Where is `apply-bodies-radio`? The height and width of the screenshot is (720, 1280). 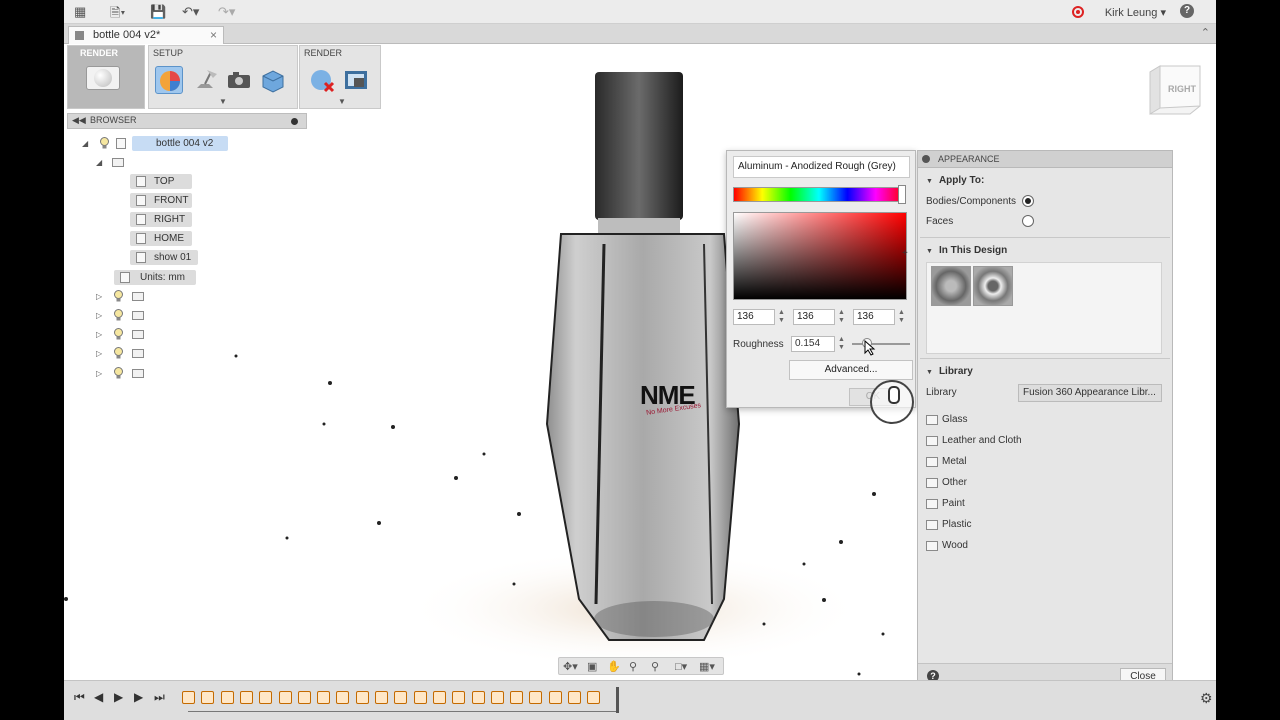 apply-bodies-radio is located at coordinates (1028, 201).